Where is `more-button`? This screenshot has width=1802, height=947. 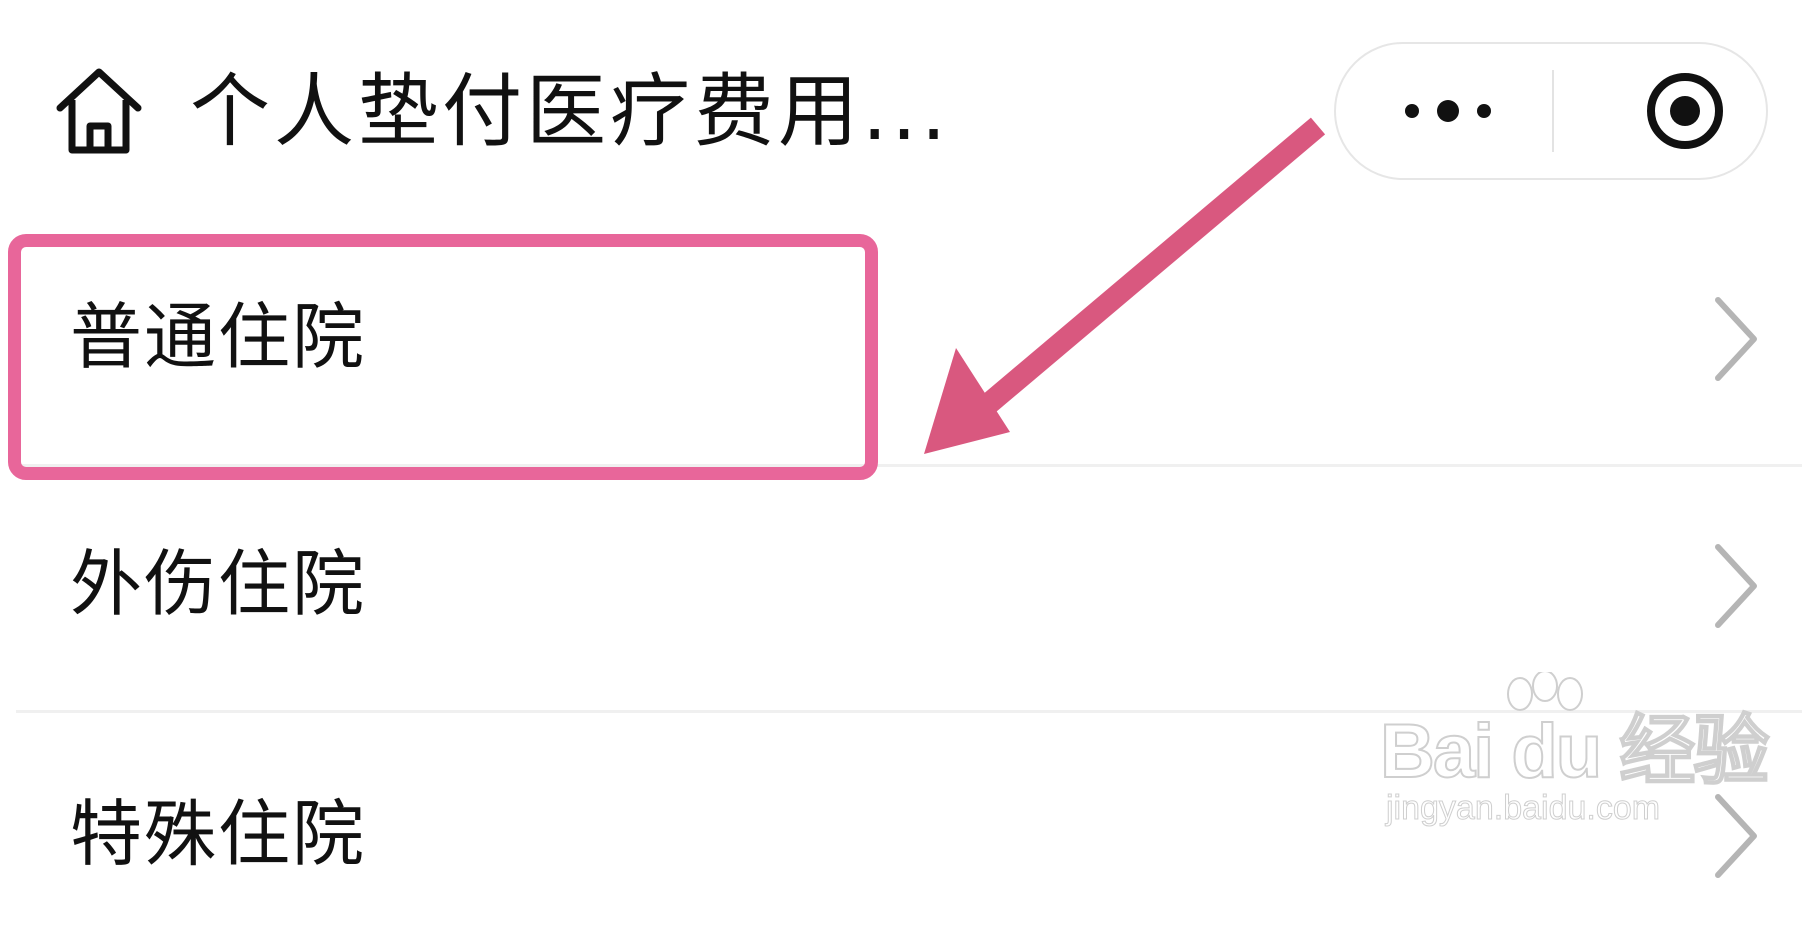 more-button is located at coordinates (1444, 111).